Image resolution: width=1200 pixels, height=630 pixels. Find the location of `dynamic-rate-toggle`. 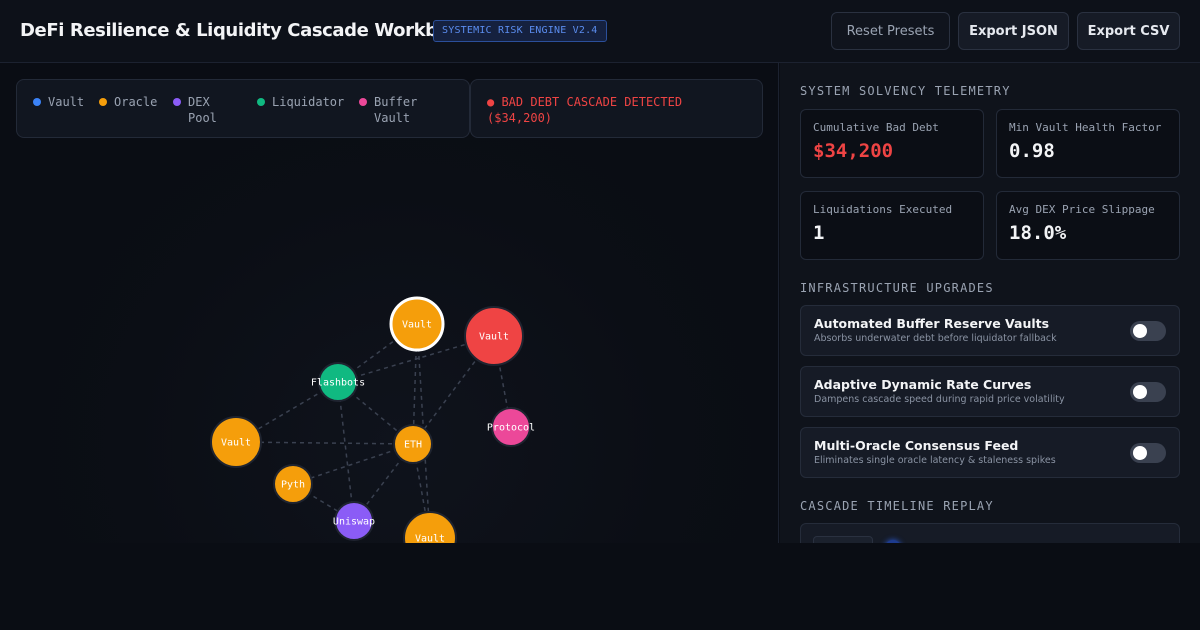

dynamic-rate-toggle is located at coordinates (1148, 392).